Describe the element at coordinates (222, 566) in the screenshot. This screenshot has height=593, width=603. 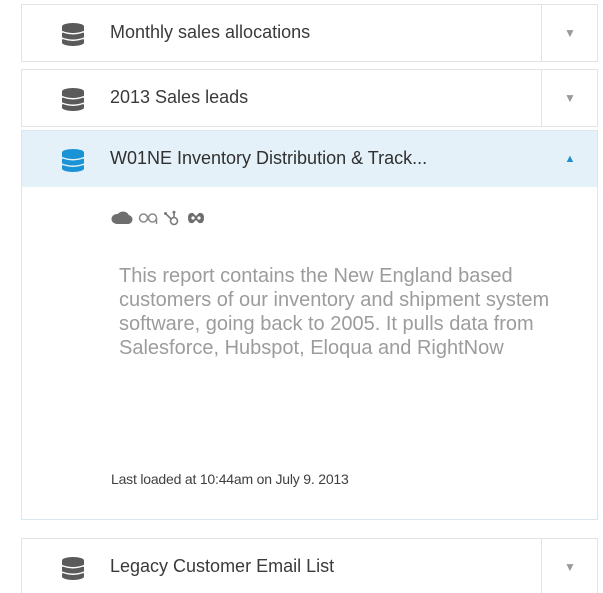
I see `dataset-name: Legacy Customer Email List` at that location.